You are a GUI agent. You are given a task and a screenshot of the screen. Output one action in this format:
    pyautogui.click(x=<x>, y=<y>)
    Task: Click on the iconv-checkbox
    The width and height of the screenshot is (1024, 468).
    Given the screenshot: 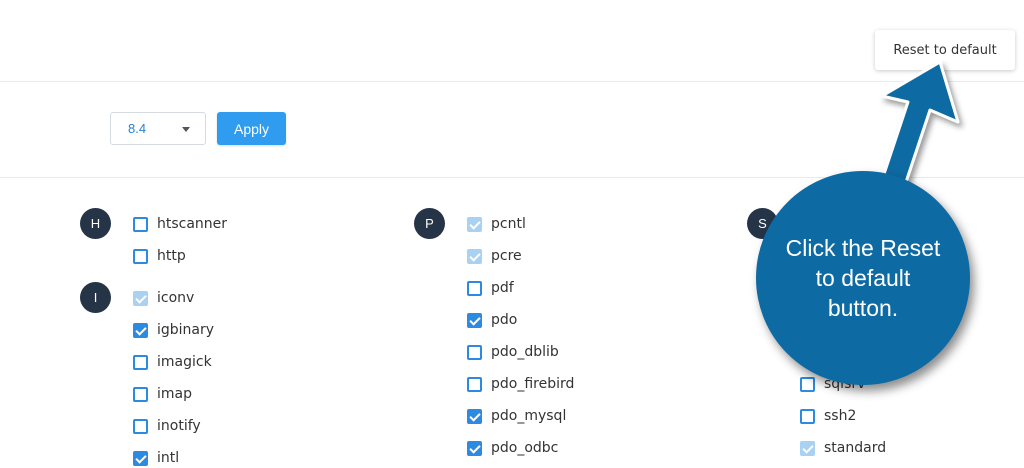 What is the action you would take?
    pyautogui.click(x=140, y=298)
    